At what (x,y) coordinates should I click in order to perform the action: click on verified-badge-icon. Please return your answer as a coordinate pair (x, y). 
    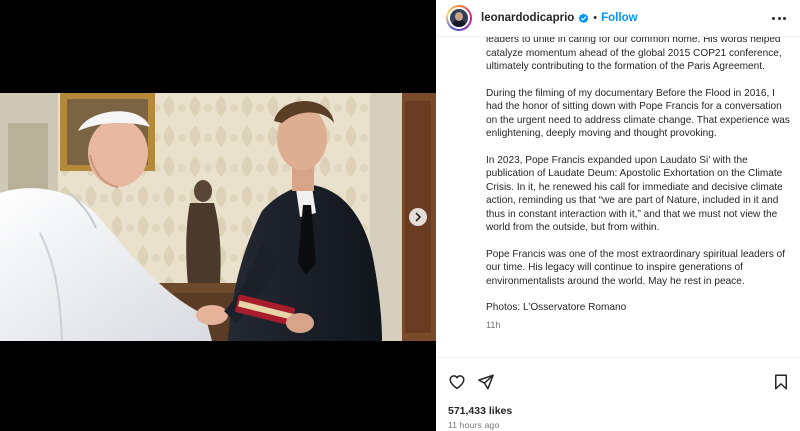
    Looking at the image, I should click on (583, 18).